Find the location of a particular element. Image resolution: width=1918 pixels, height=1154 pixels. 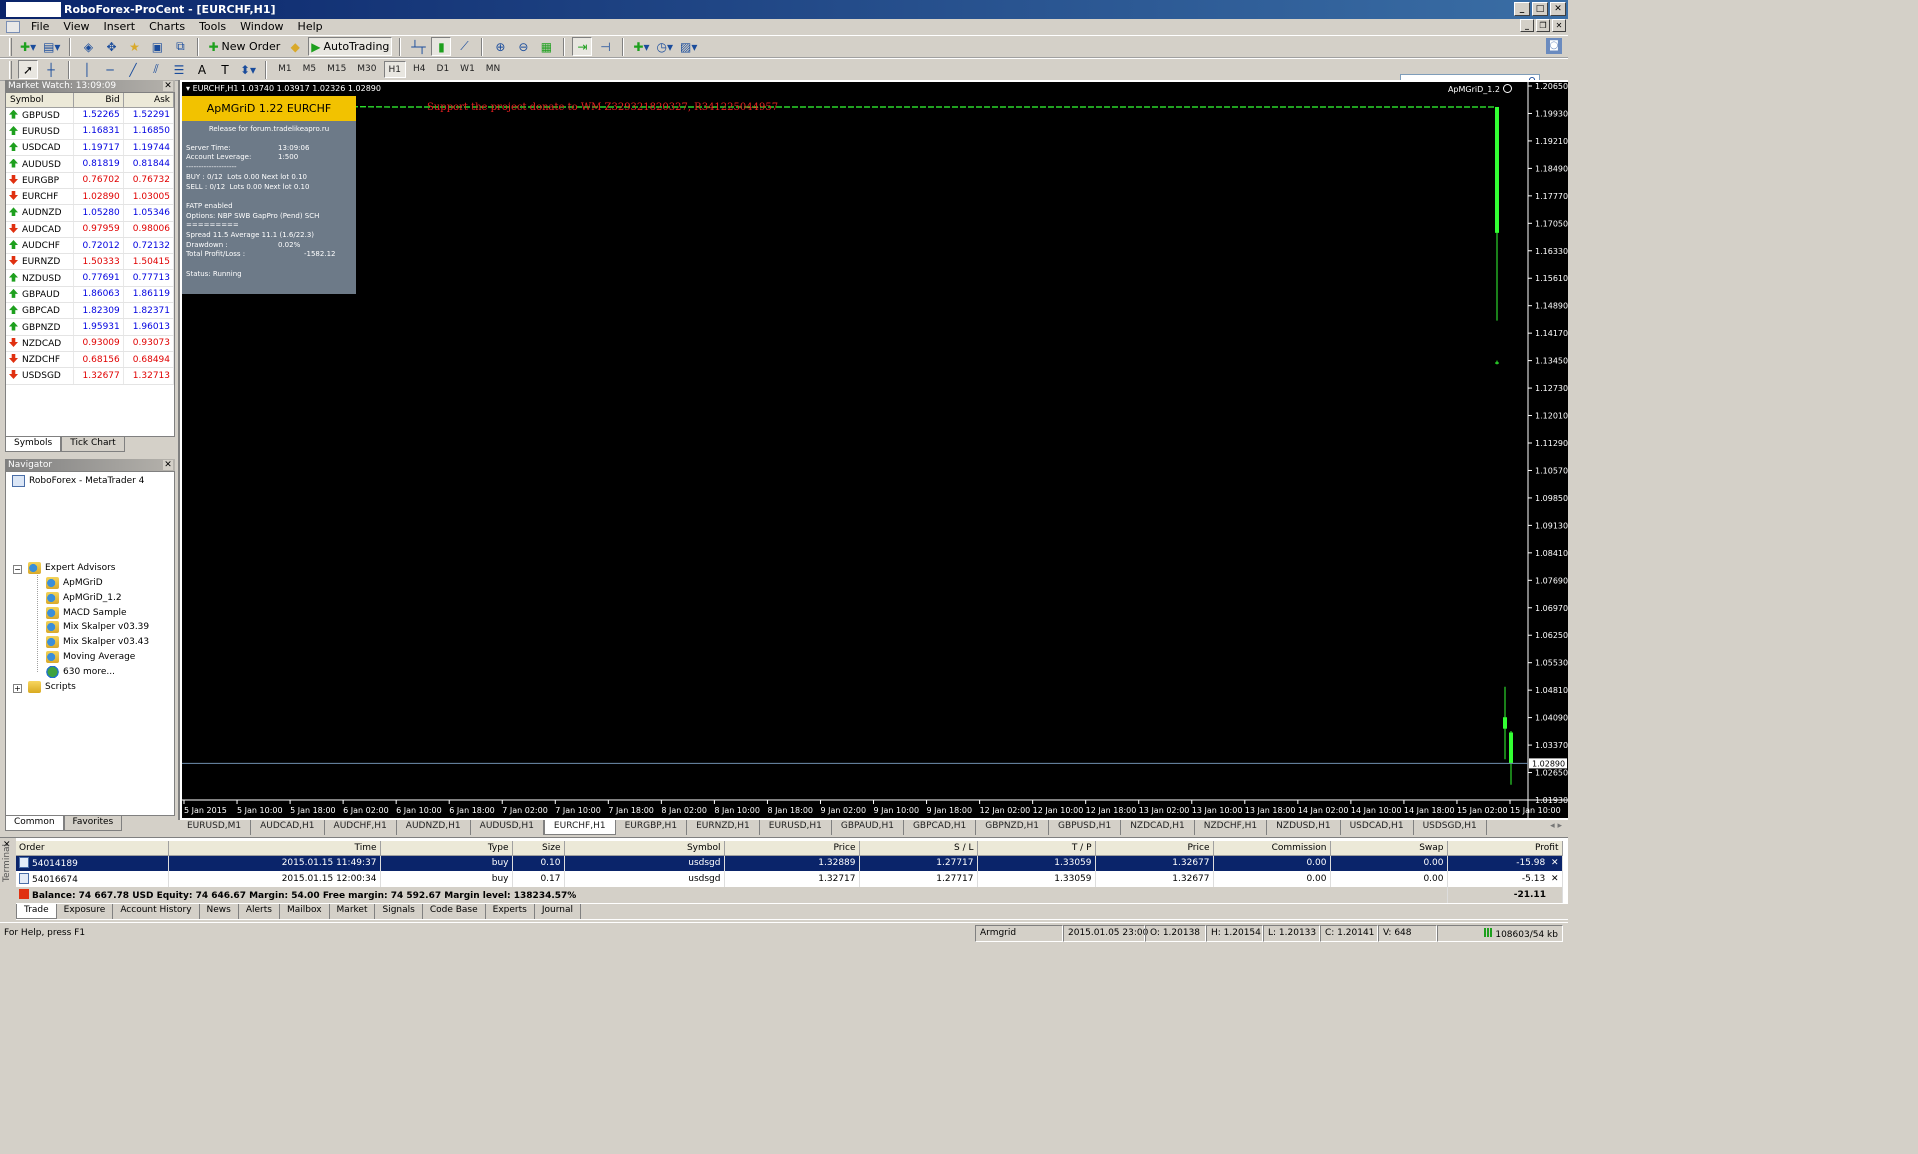

market-watch-row: USDSGD 1.32677 1.32713 is located at coordinates (90, 376).